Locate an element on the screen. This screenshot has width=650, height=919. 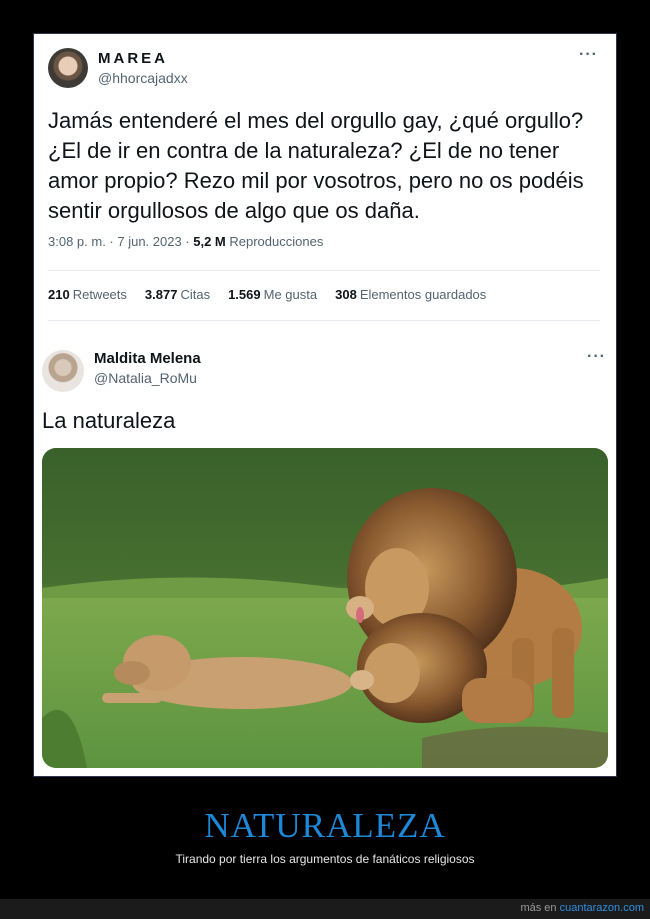
retweets-stat: 210 Retweets is located at coordinates (87, 294).